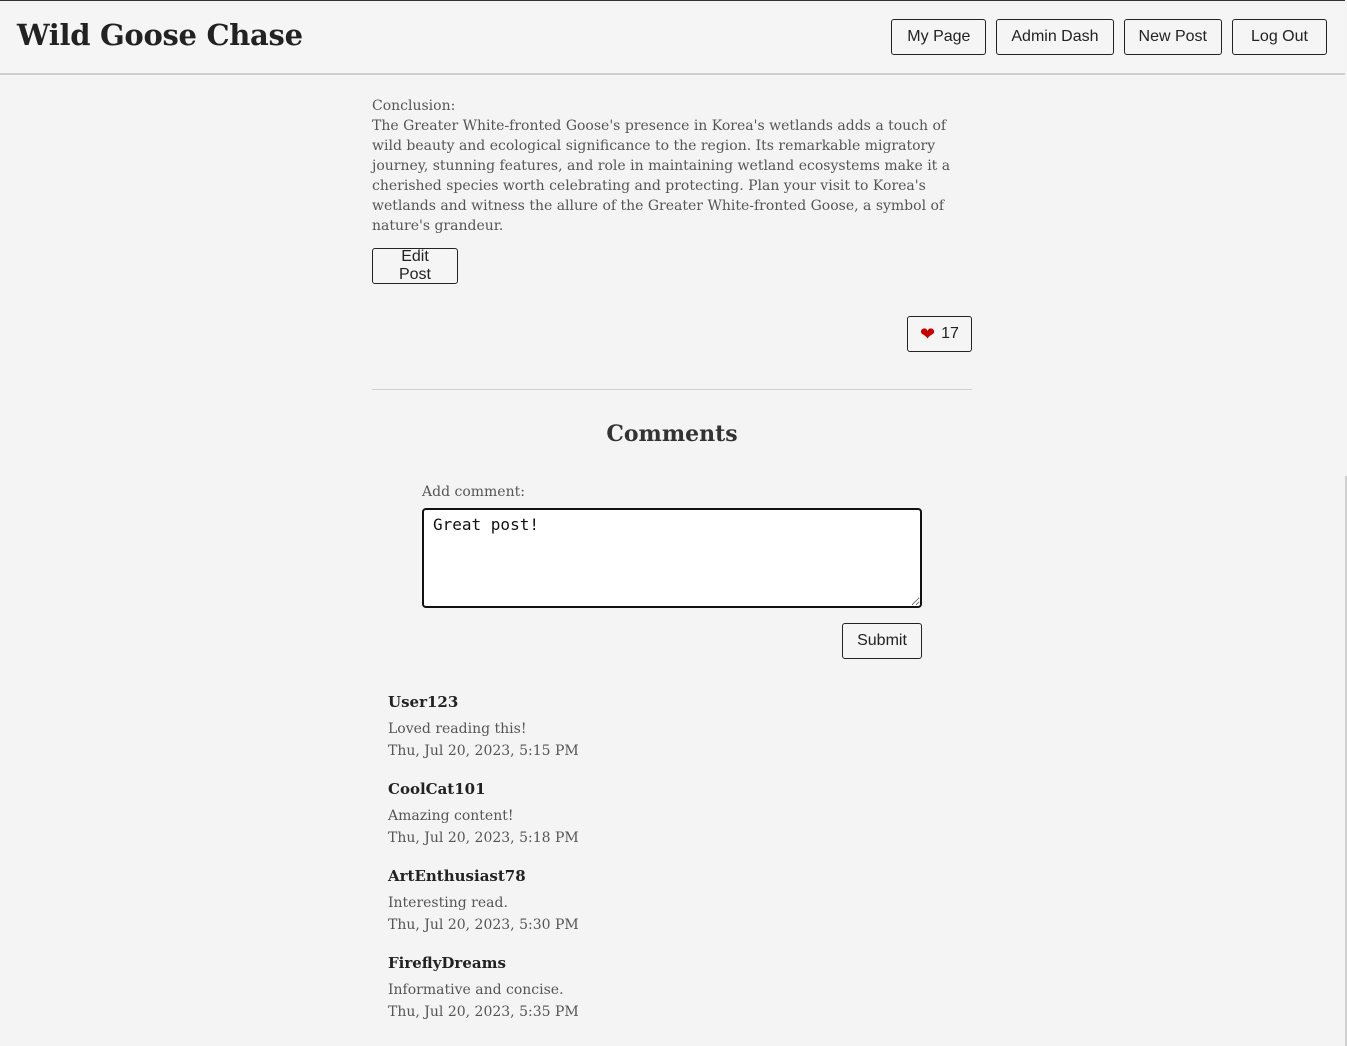 This screenshot has height=1046, width=1347. Describe the element at coordinates (1279, 37) in the screenshot. I see `log-out-button: Log Out` at that location.